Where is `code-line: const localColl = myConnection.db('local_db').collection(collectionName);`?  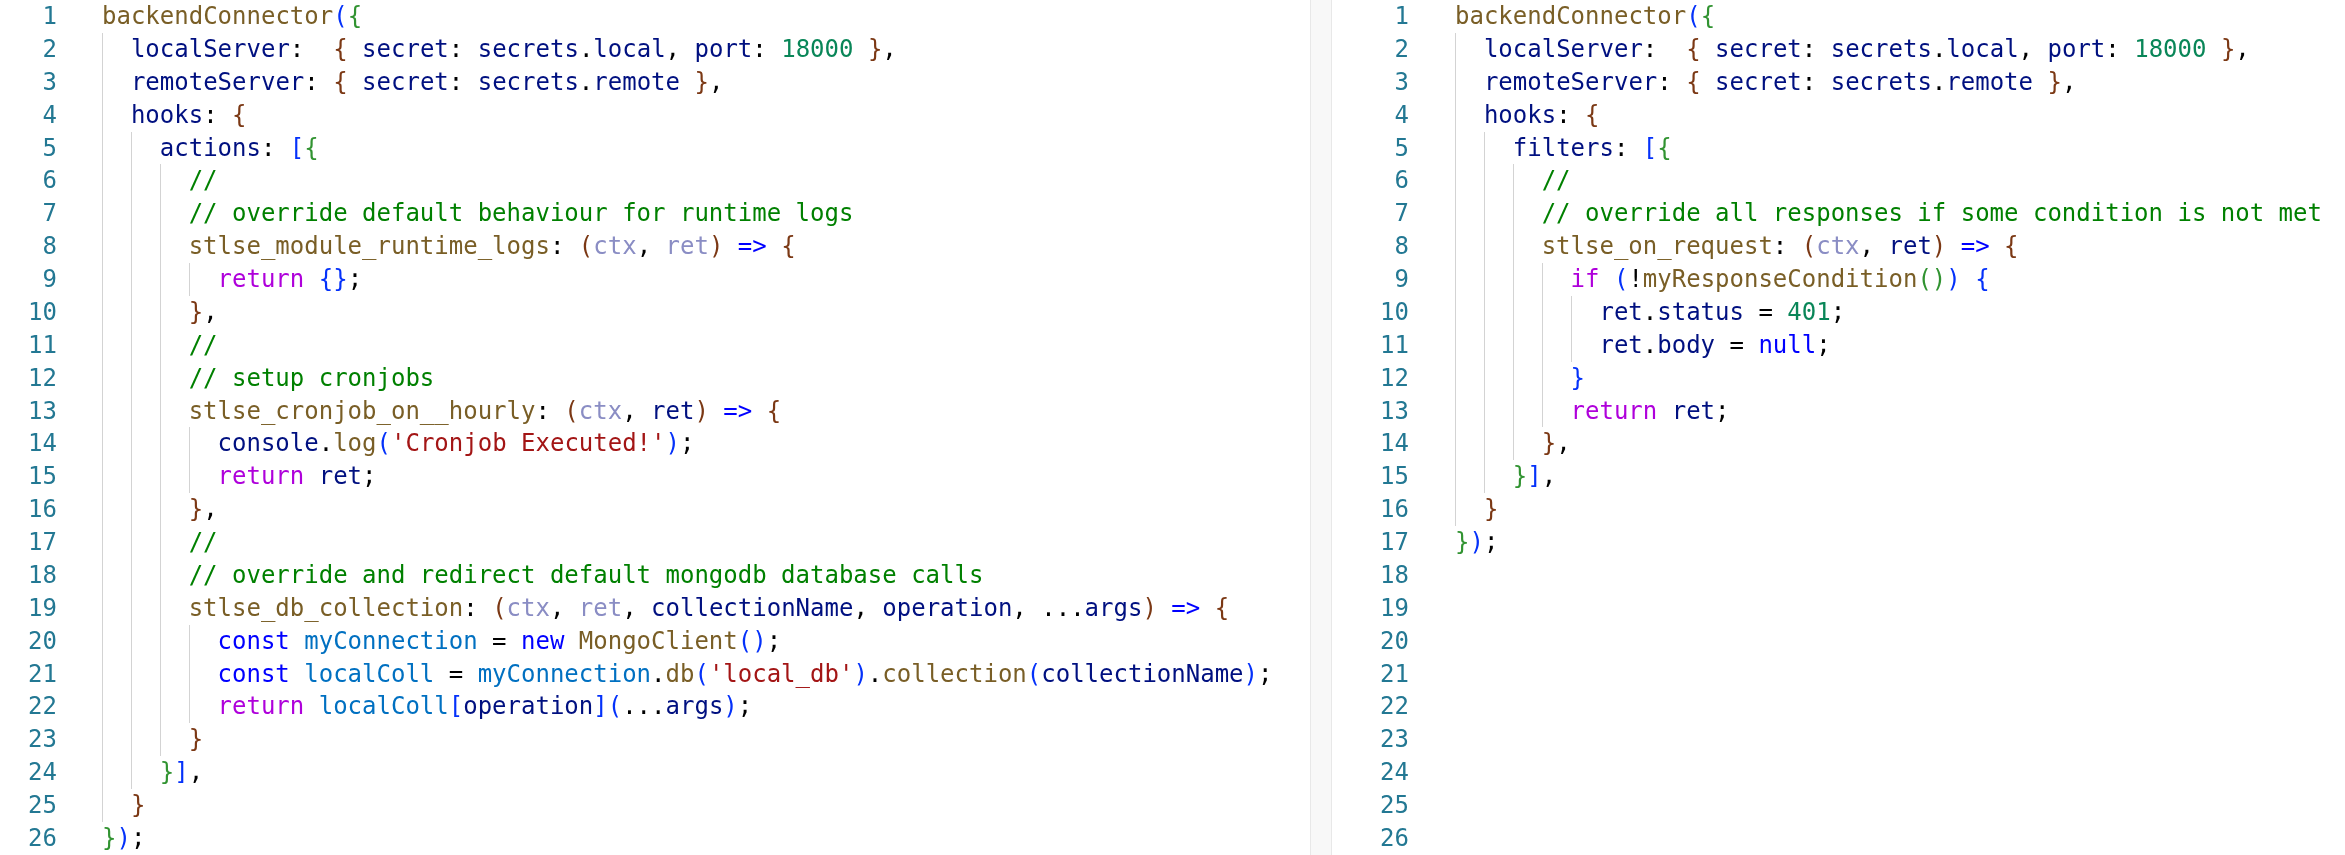
code-line: const localColl = myConnection.db('local_db').collection(collectionName); is located at coordinates (745, 674).